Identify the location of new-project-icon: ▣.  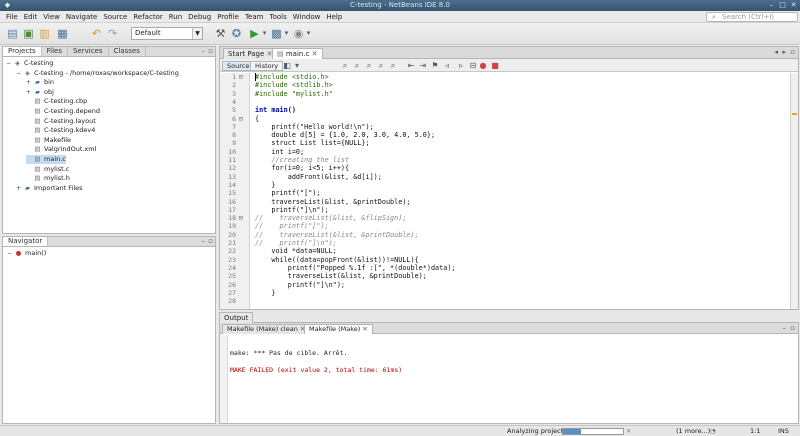
(28, 33).